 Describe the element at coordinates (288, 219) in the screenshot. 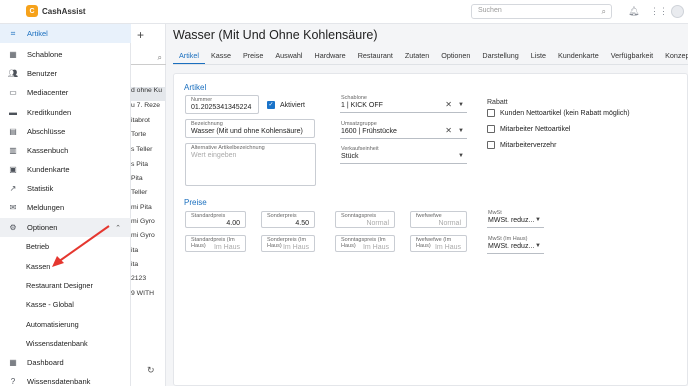

I see `sonderpreis-field: Sonderpreis 4.50` at that location.